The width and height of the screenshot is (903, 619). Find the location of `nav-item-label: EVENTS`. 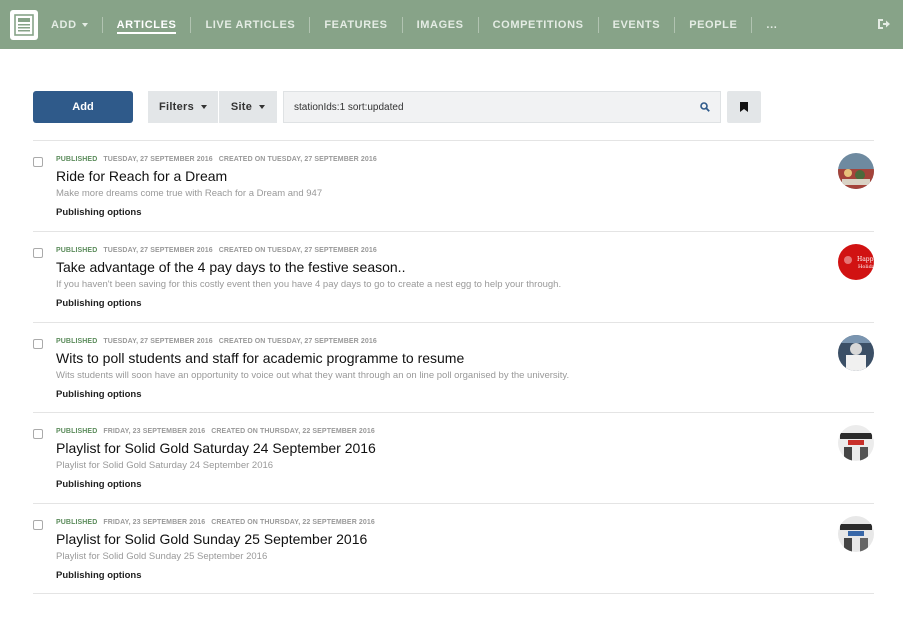

nav-item-label: EVENTS is located at coordinates (636, 24).